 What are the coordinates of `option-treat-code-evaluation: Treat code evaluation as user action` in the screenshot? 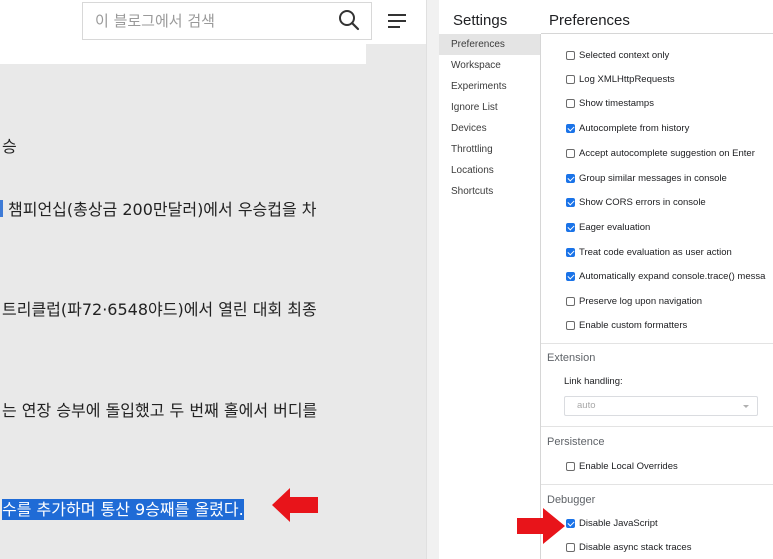 It's located at (649, 252).